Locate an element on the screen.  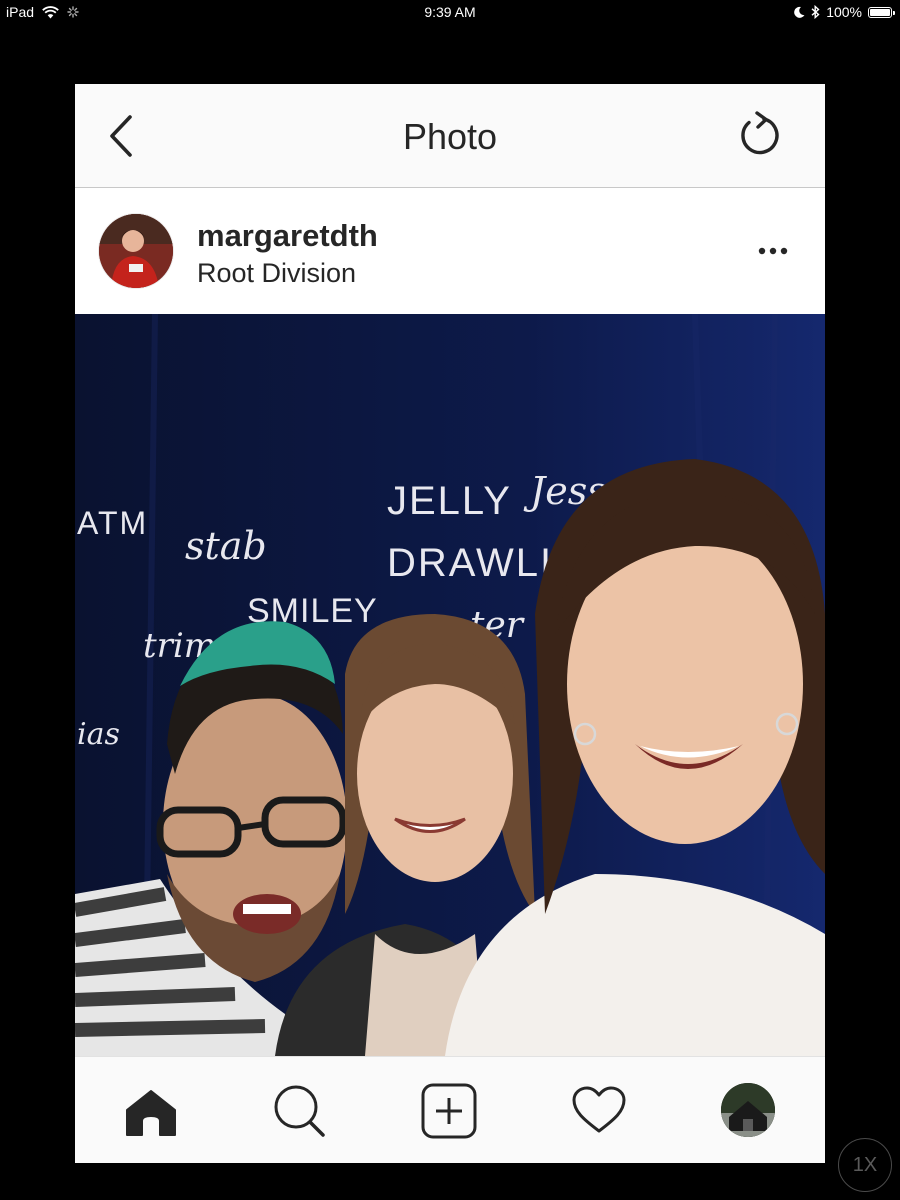
moon-icon is located at coordinates (799, 12).